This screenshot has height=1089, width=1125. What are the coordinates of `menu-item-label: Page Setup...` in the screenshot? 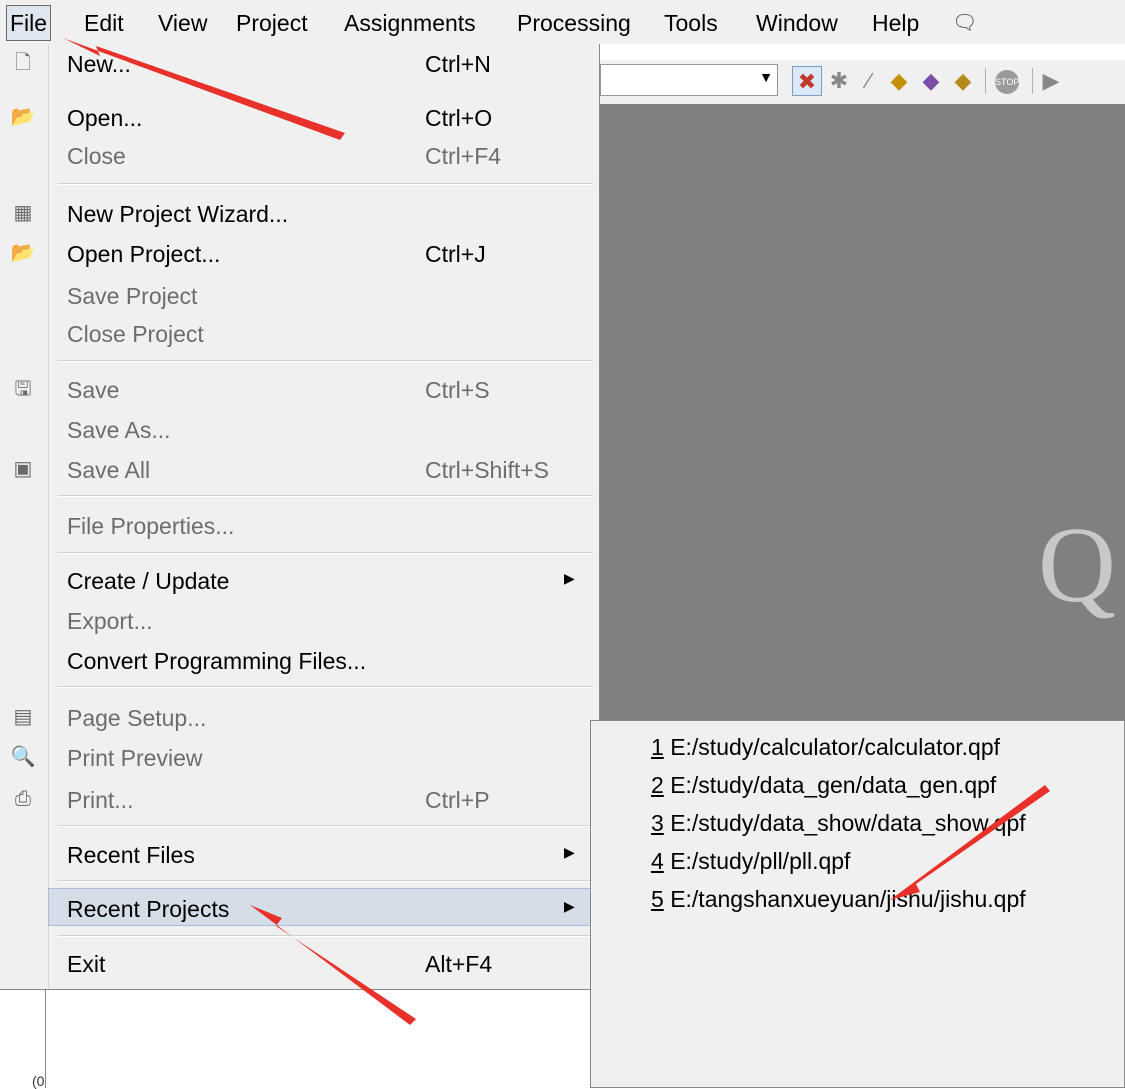 It's located at (137, 718).